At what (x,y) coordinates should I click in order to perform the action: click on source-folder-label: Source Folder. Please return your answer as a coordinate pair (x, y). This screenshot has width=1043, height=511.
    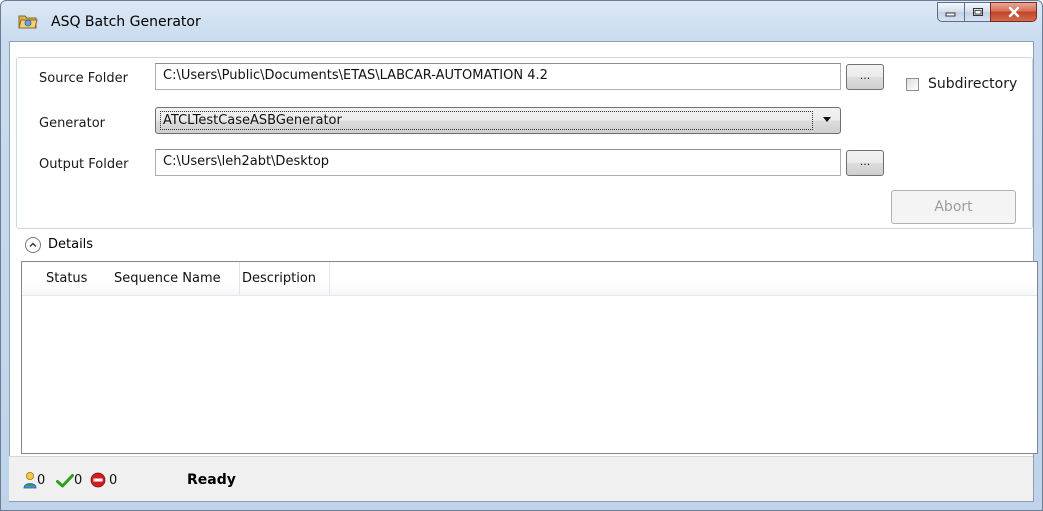
    Looking at the image, I should click on (83, 78).